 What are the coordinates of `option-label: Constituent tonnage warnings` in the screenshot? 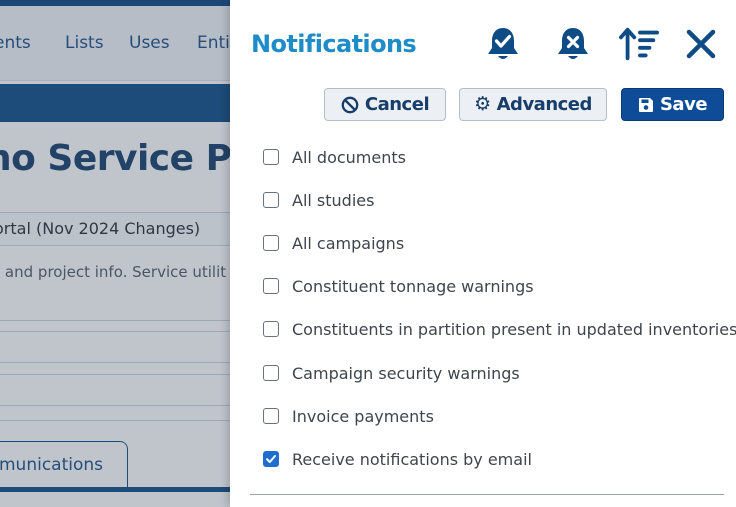 It's located at (413, 286).